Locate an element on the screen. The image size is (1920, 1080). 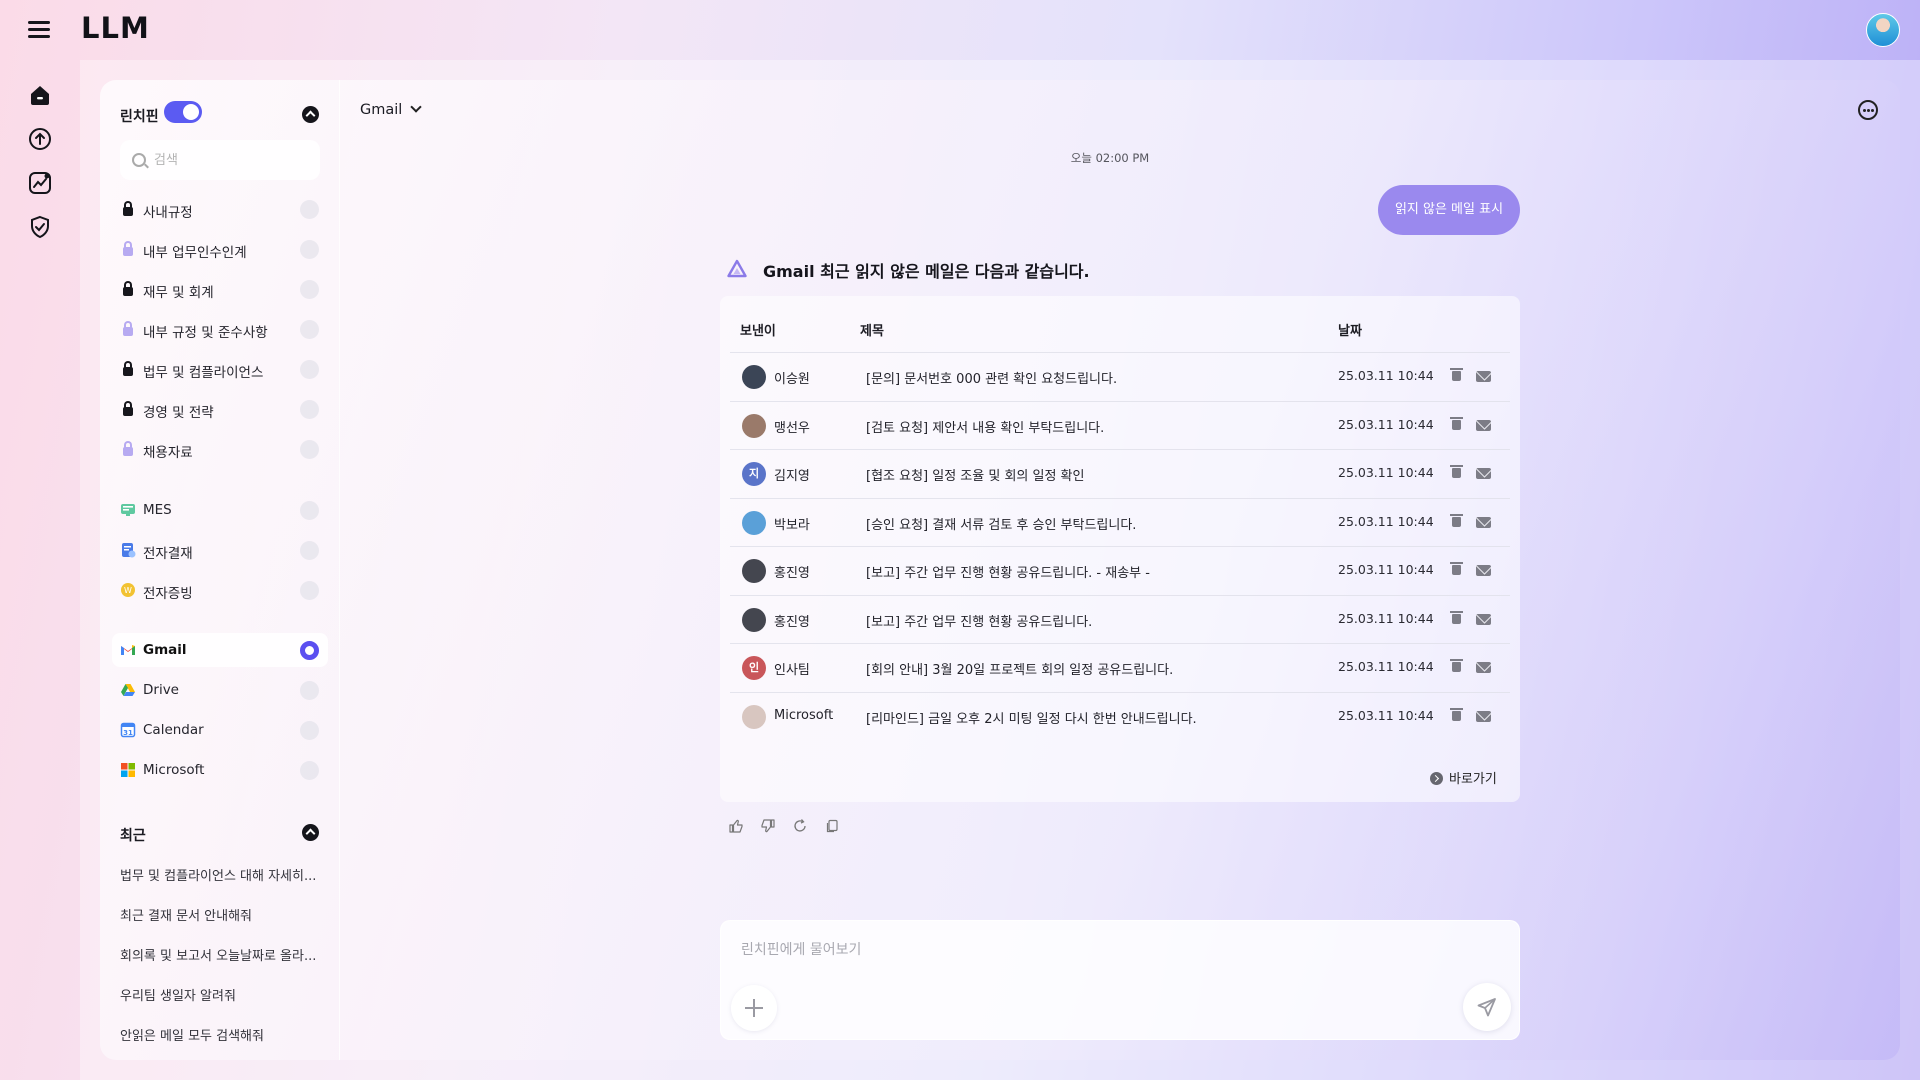
sidebar-item-system: MES is located at coordinates (220, 510).